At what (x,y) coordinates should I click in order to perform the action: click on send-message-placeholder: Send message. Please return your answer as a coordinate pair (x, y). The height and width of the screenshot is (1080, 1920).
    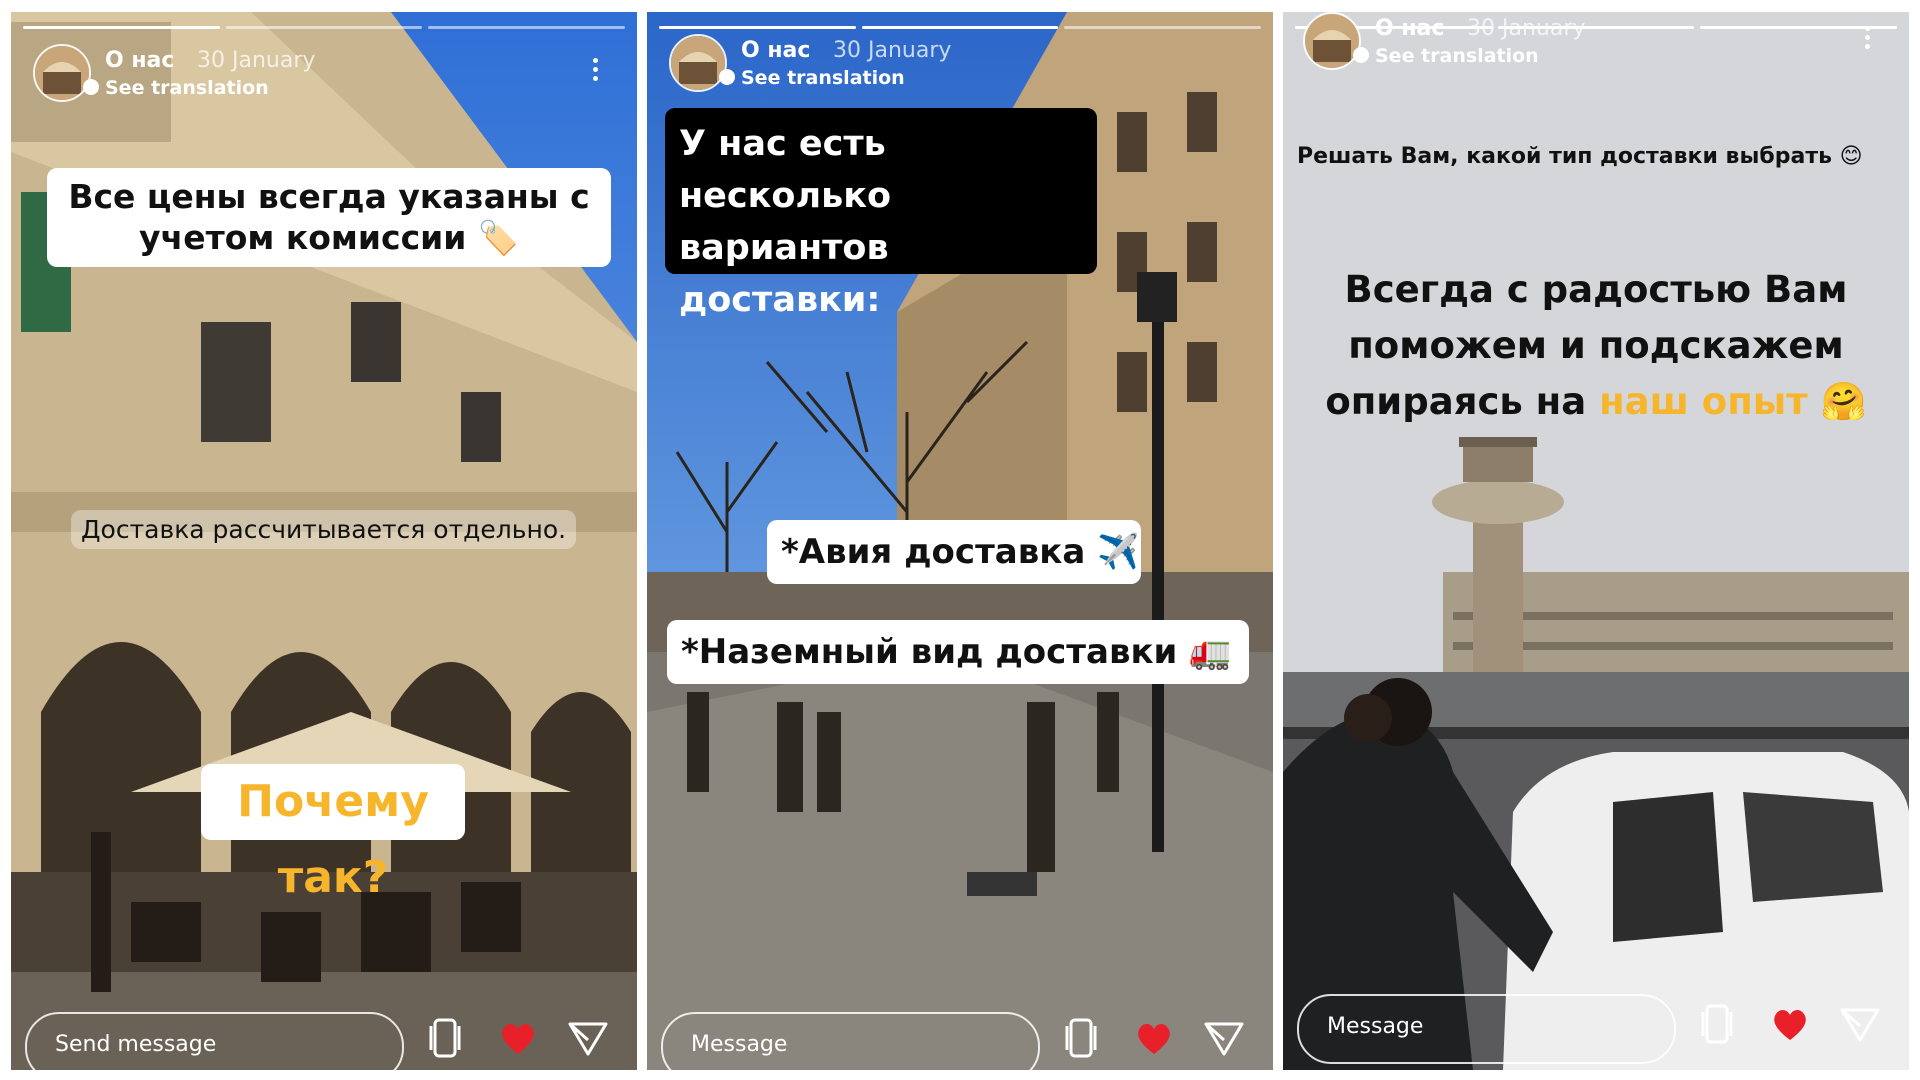
    Looking at the image, I should click on (136, 1044).